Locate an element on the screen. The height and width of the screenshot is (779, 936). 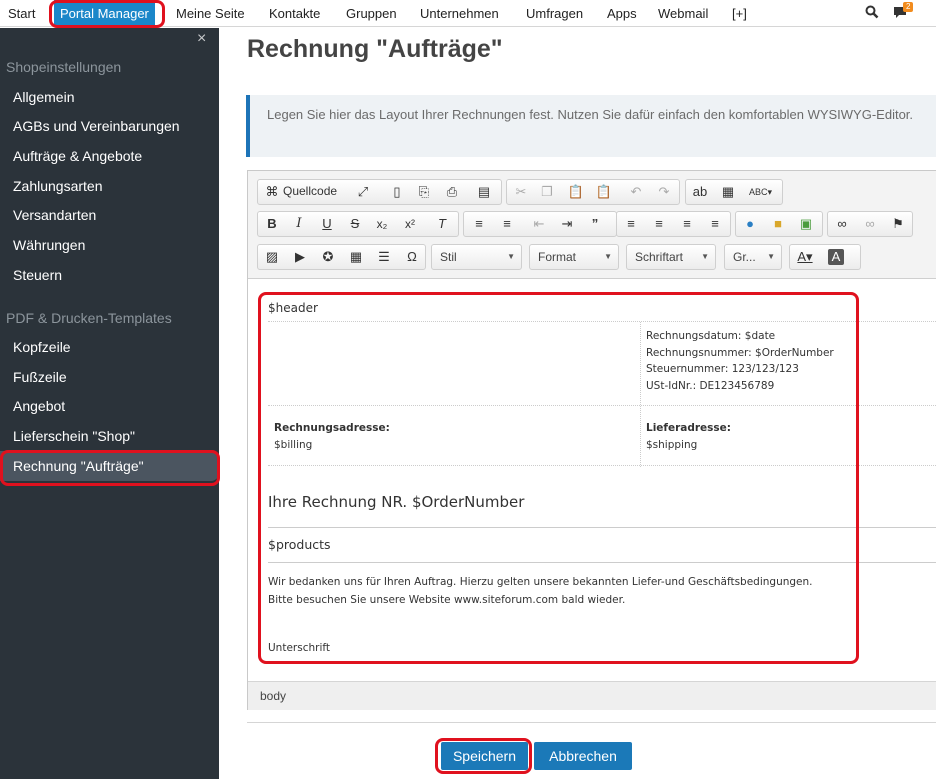
paste-icon: 📋 is located at coordinates (576, 192).